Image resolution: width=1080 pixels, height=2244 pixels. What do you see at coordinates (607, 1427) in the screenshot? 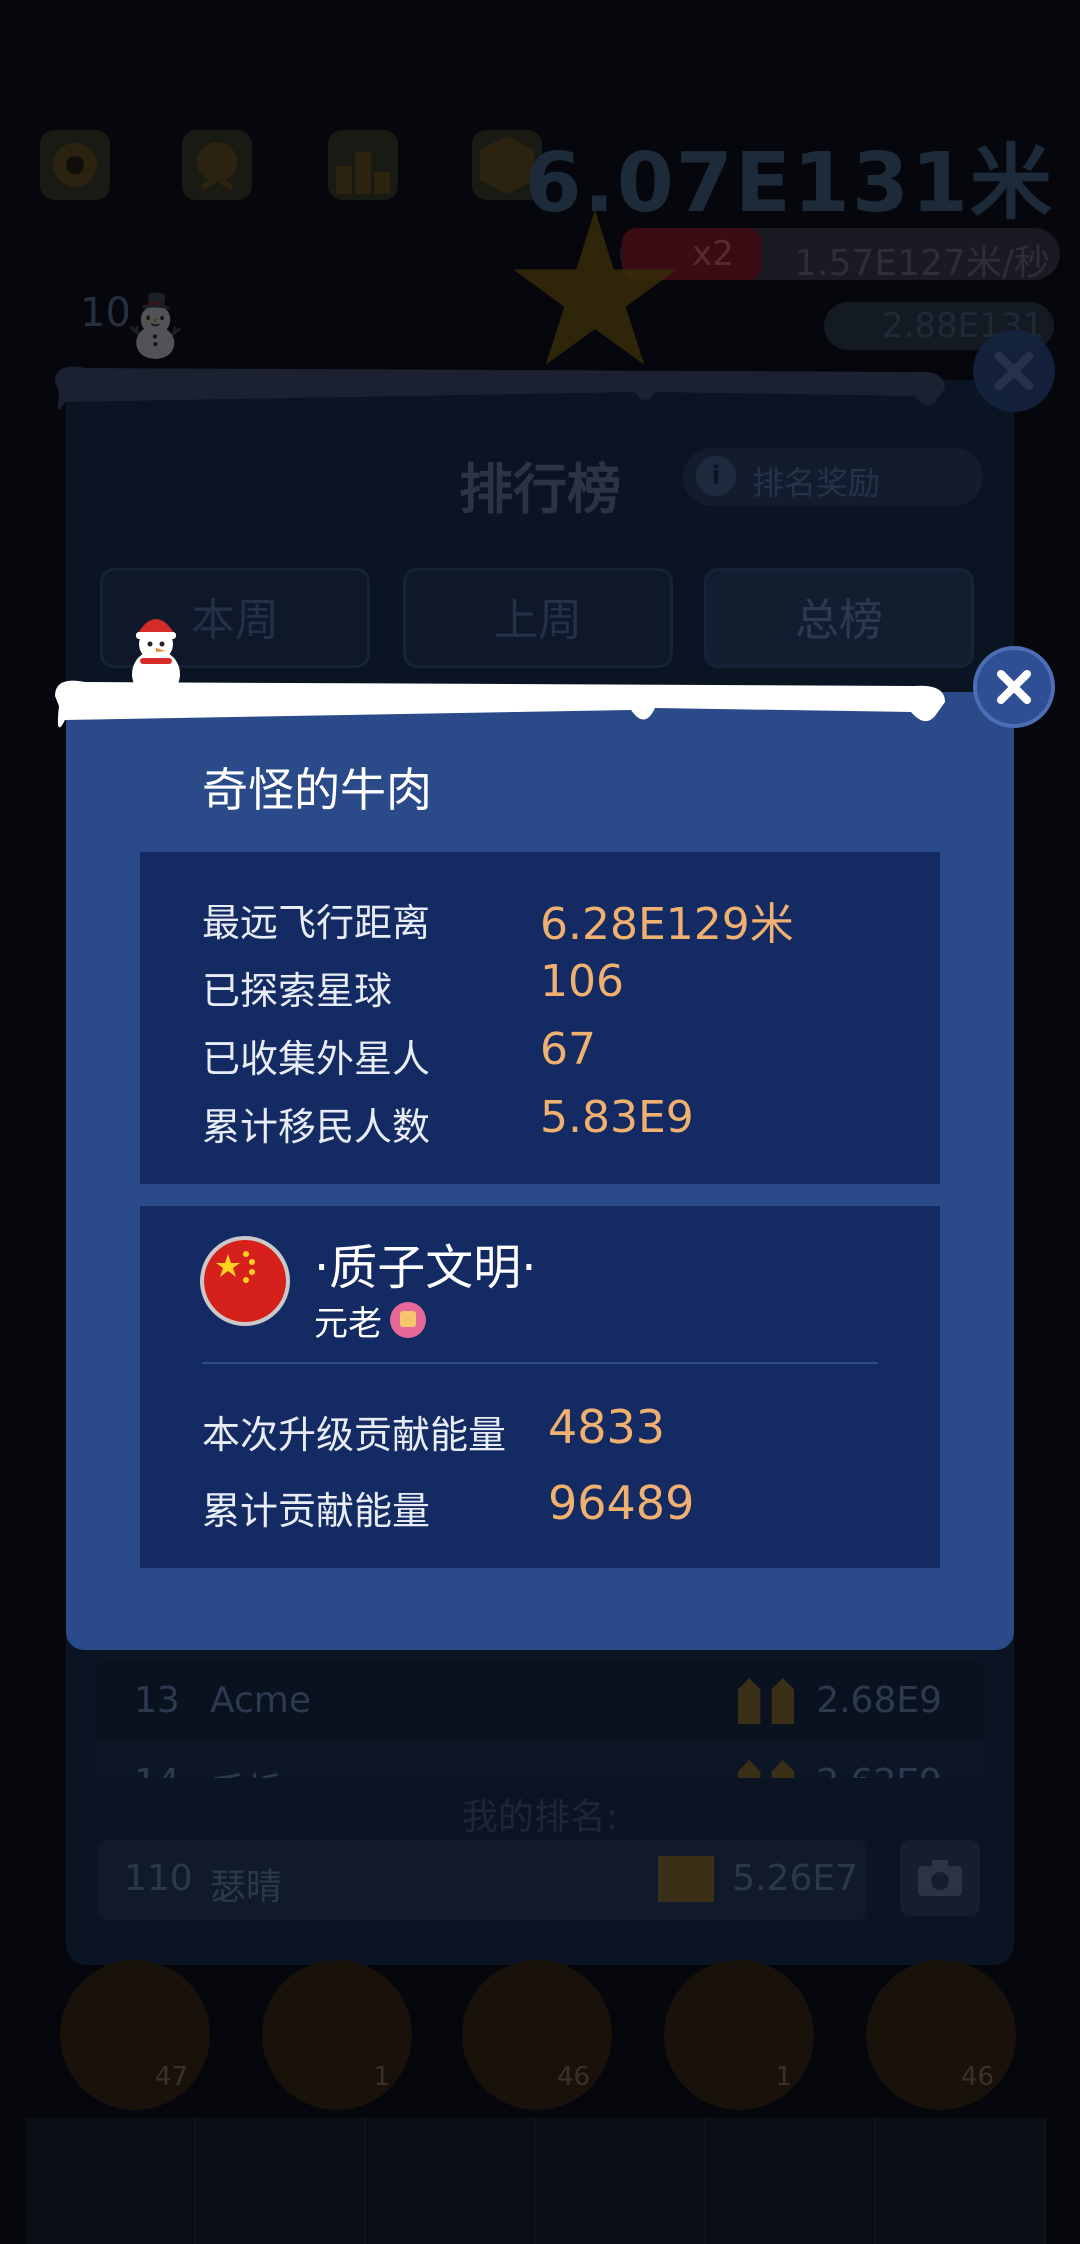
I see `contribution-value-this-upgrade: 4833` at bounding box center [607, 1427].